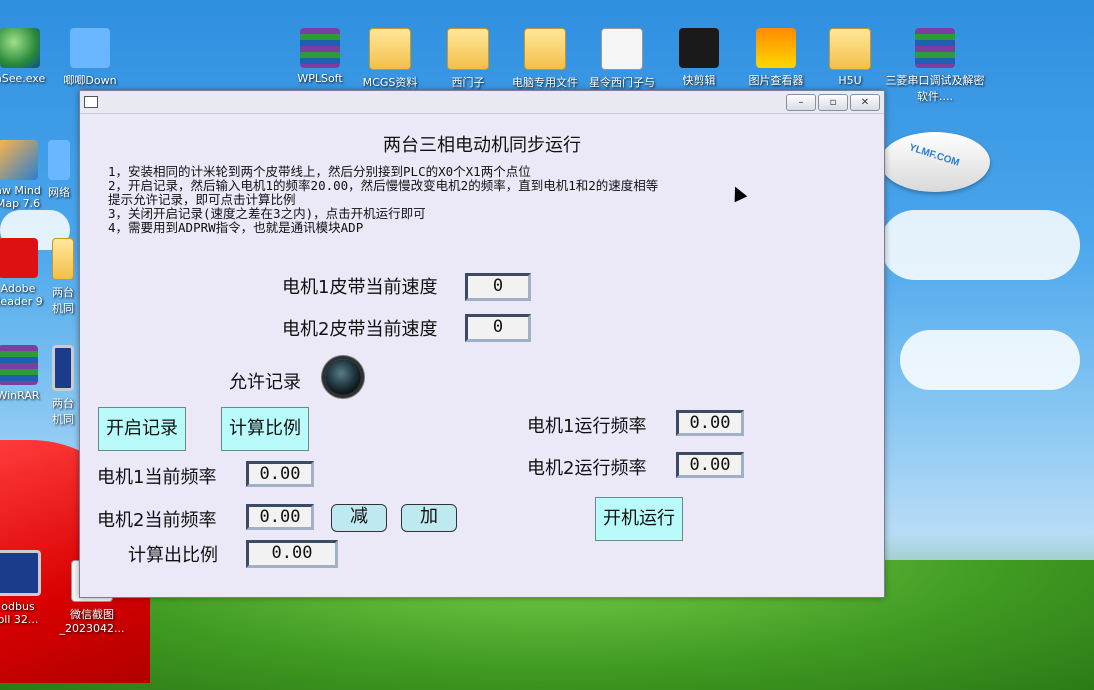 This screenshot has width=1094, height=690. I want to click on desktop-icon-label: 星令西门子与, so click(622, 82).